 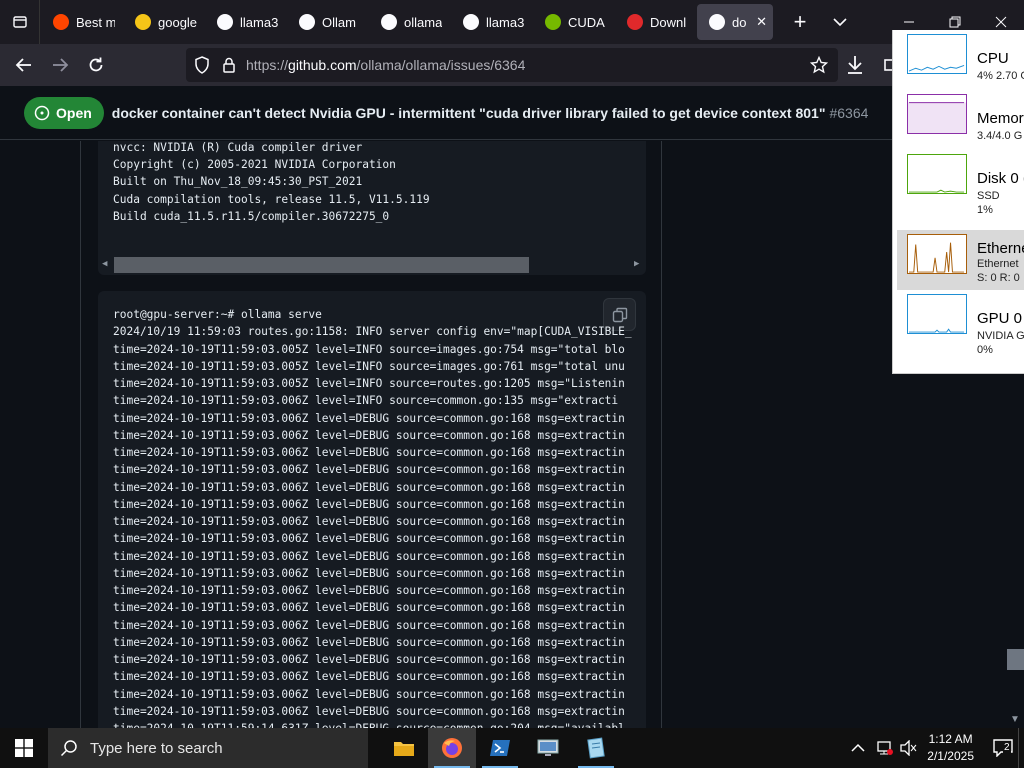 I want to click on issue-number: #6364, so click(x=849, y=112).